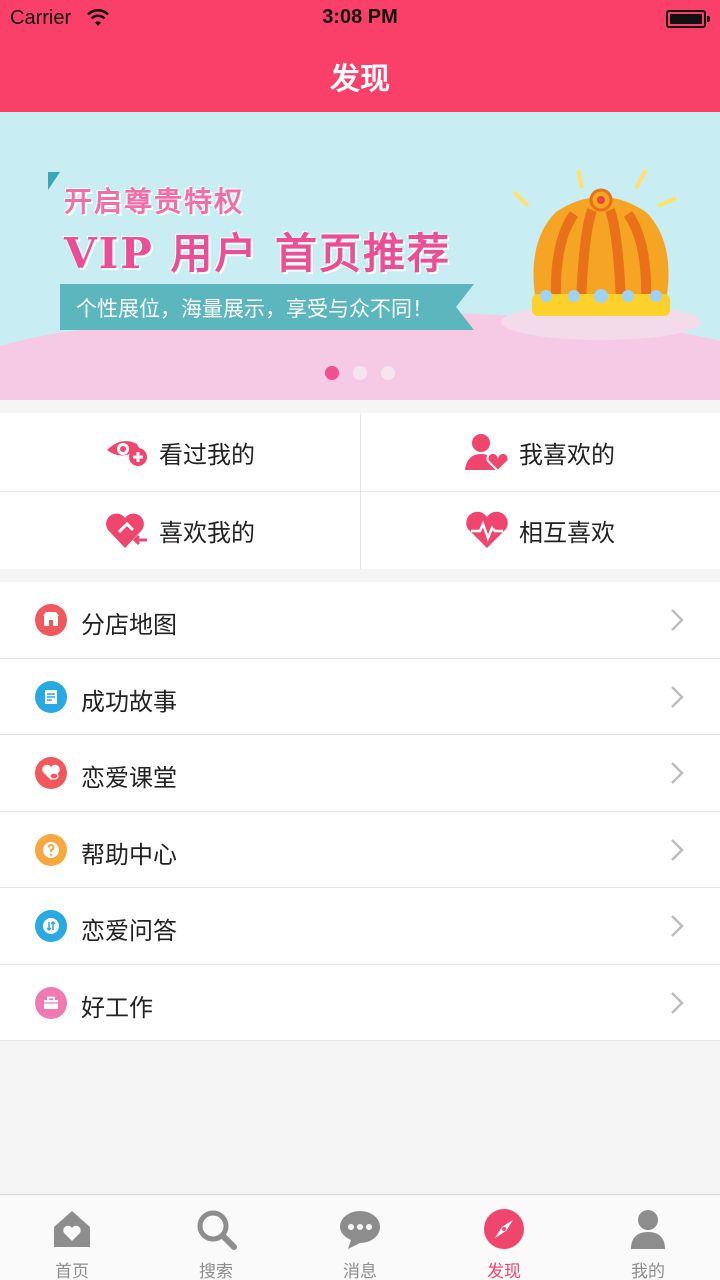  I want to click on grid-item-i-liked: 我喜欢的, so click(540, 452).